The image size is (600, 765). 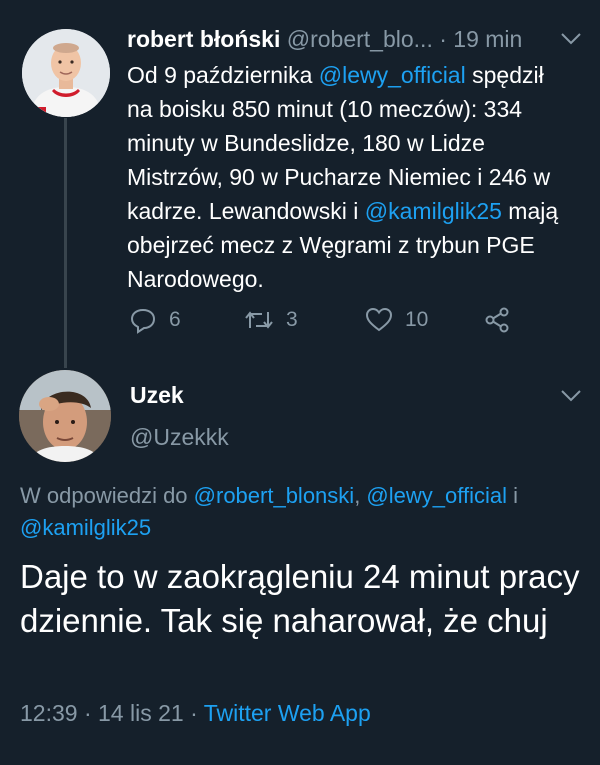 What do you see at coordinates (175, 319) in the screenshot?
I see `reply-count: 6` at bounding box center [175, 319].